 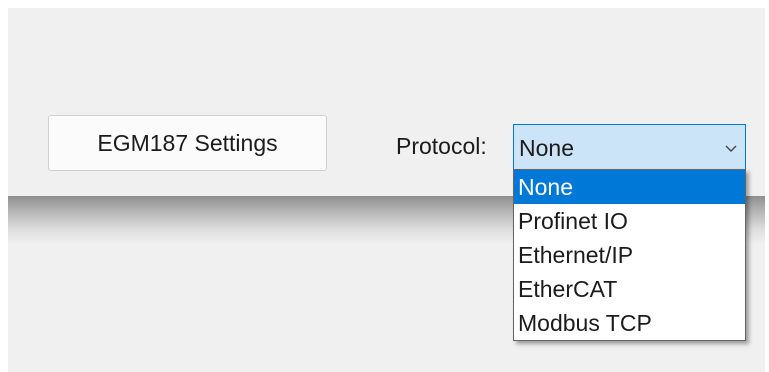 I want to click on protocol-option-ethernet-ip: Ethernet/IP, so click(x=629, y=255).